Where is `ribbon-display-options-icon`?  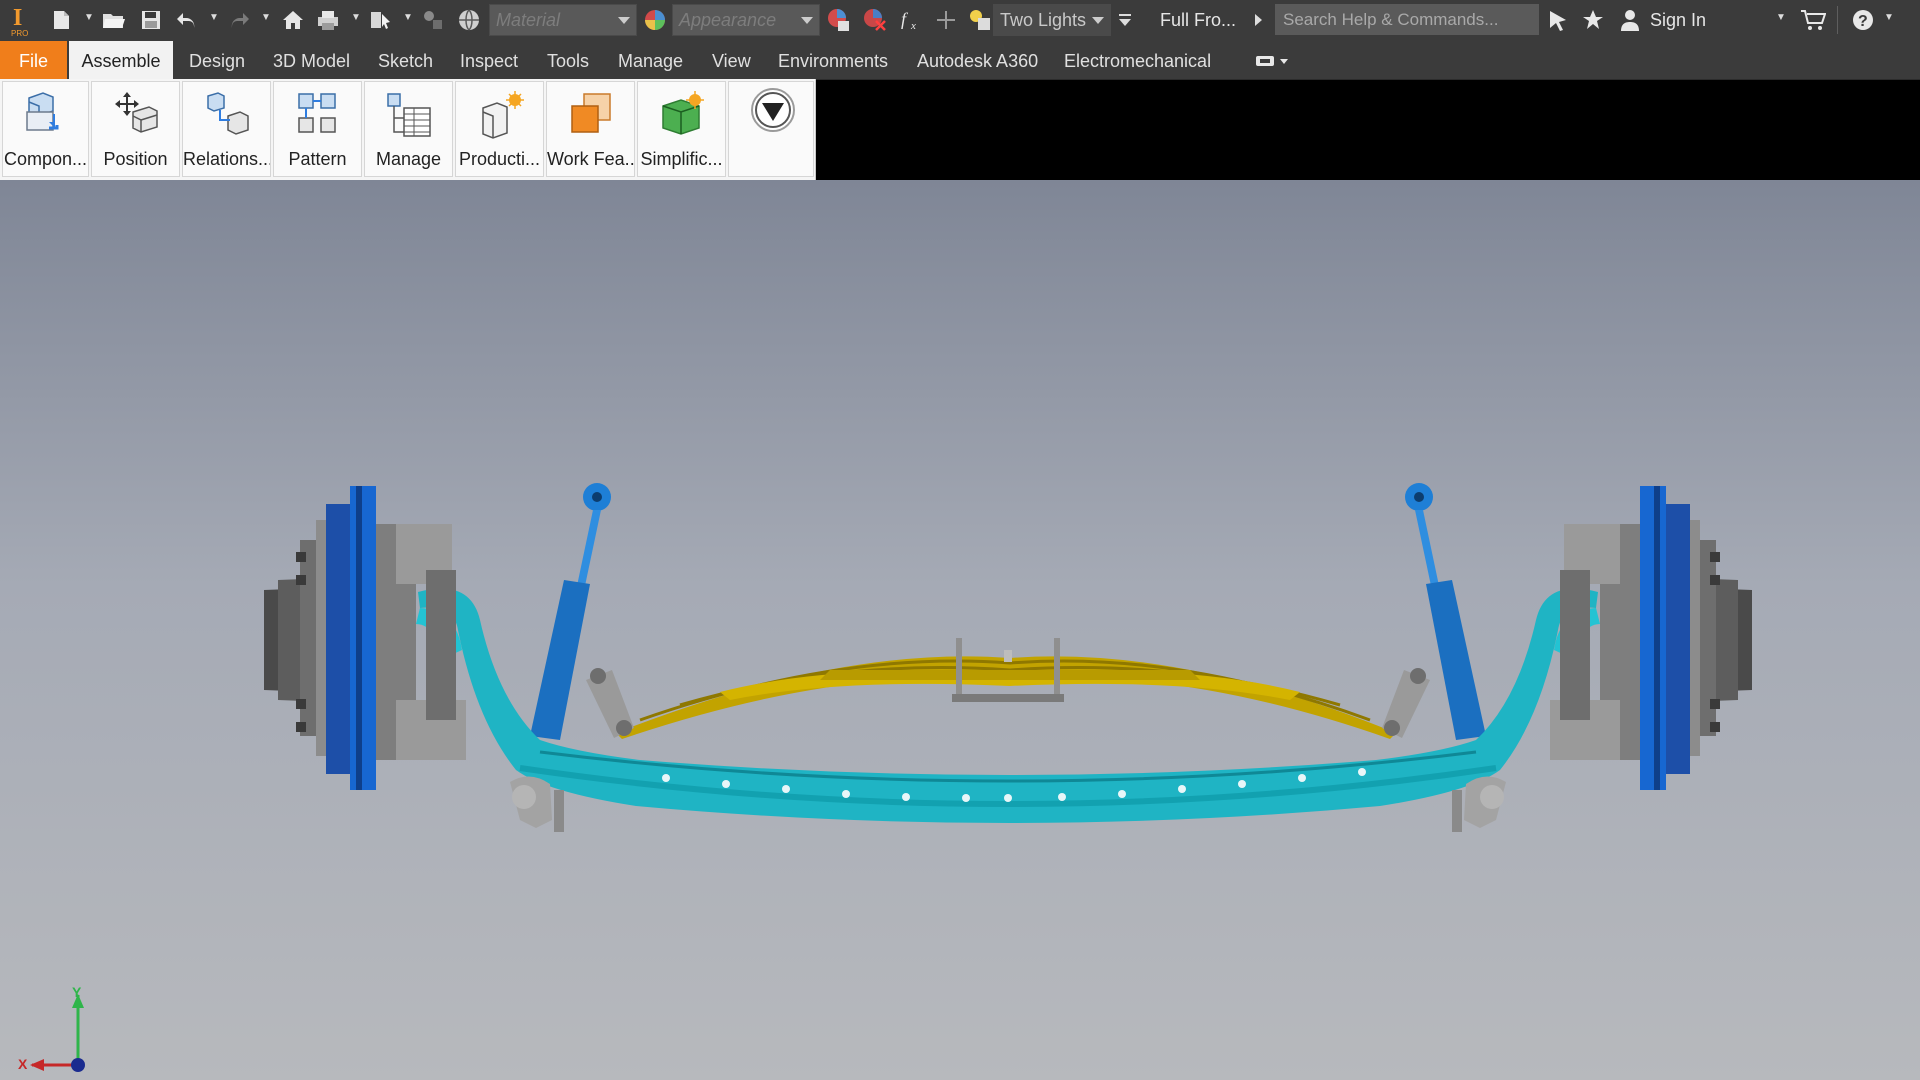
ribbon-display-options-icon is located at coordinates (1274, 63).